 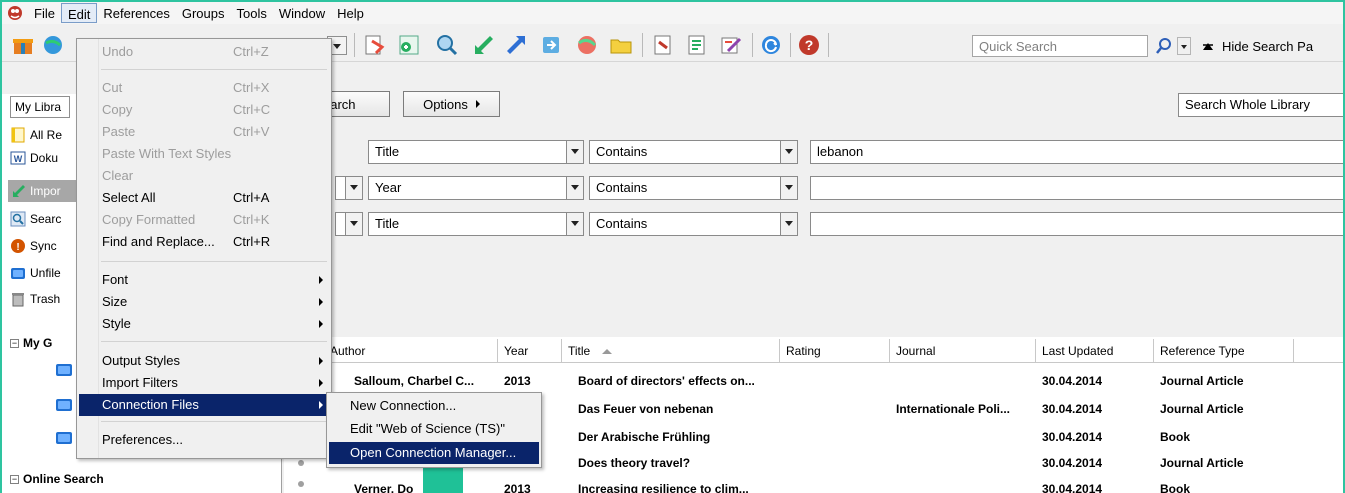 I want to click on tree-item-all-references: All Re, so click(x=36, y=135).